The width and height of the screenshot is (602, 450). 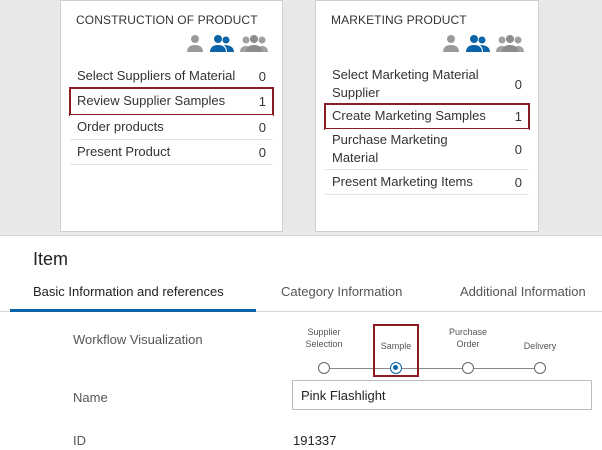 I want to click on task-label: Create Marketing Samples, so click(x=409, y=115).